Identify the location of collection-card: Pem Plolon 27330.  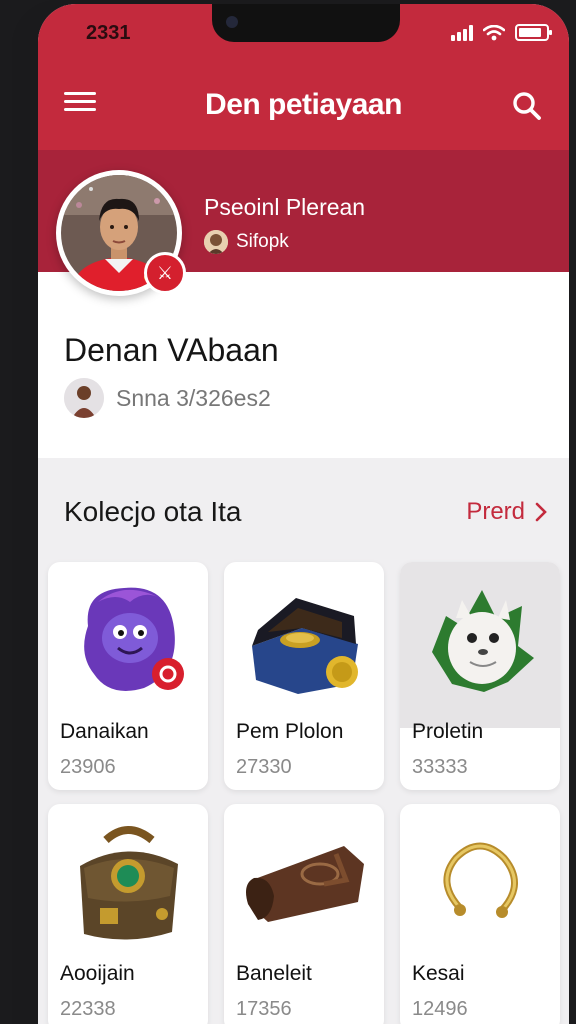
(304, 676).